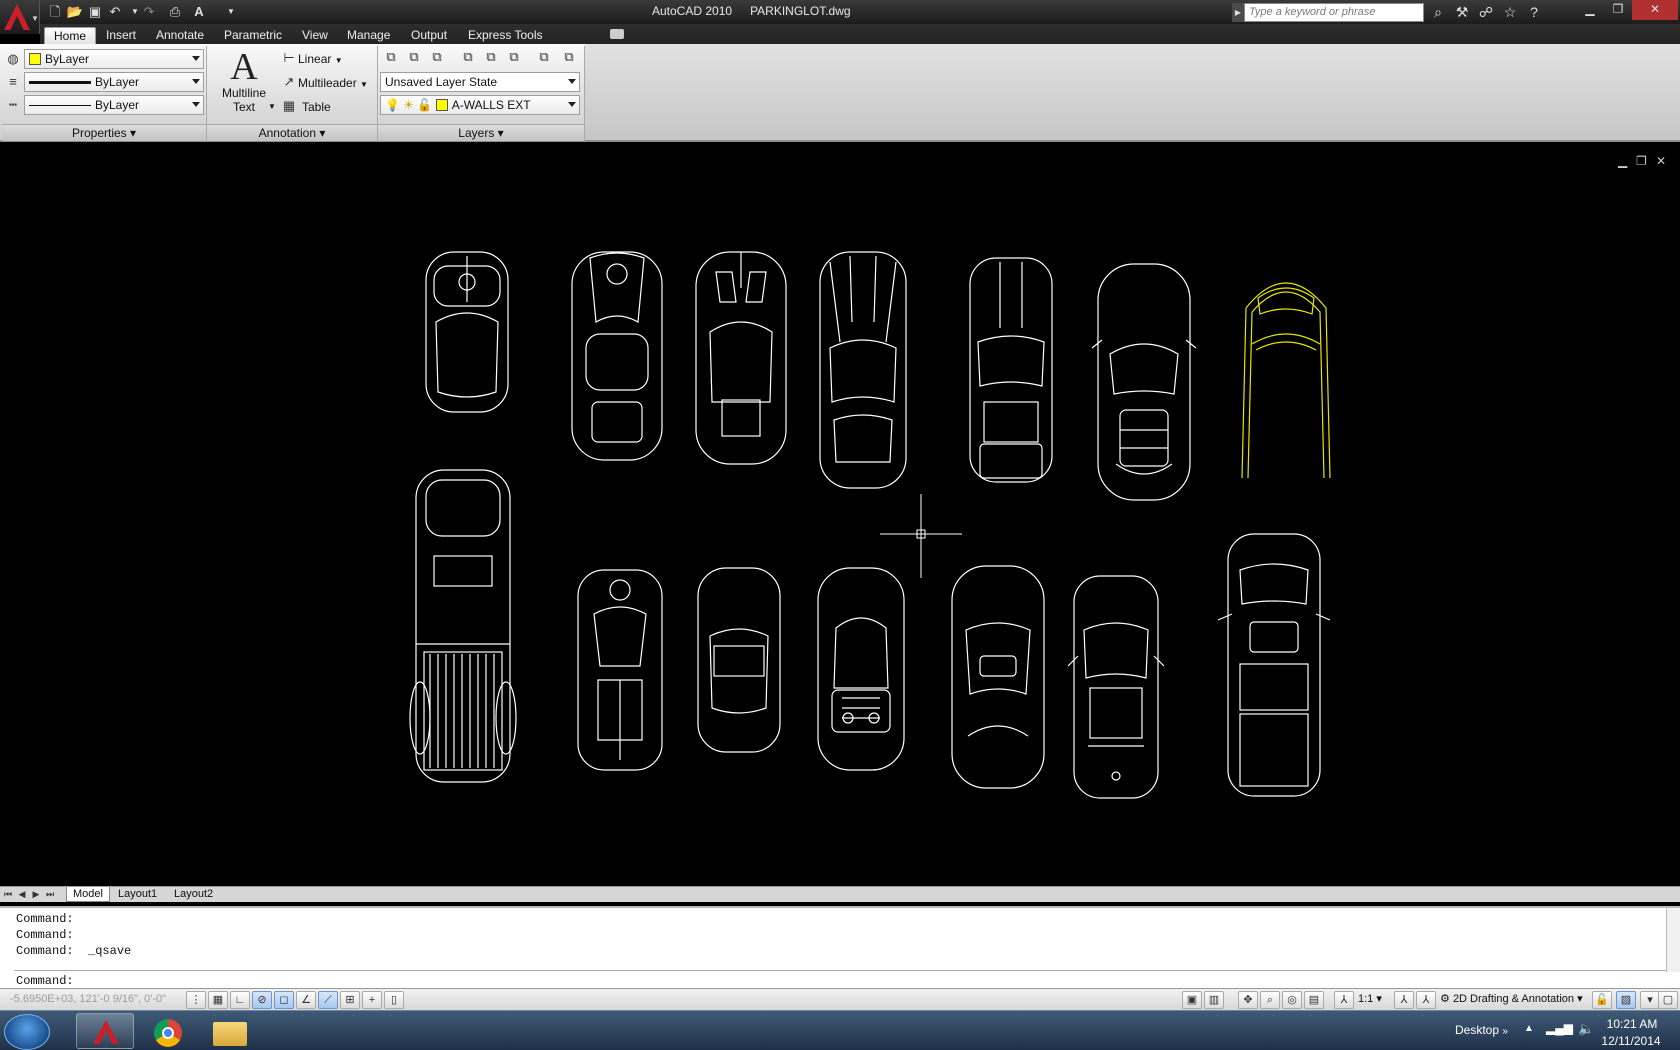 This screenshot has width=1680, height=1050. What do you see at coordinates (1534, 12) in the screenshot?
I see `help-icon: ?` at bounding box center [1534, 12].